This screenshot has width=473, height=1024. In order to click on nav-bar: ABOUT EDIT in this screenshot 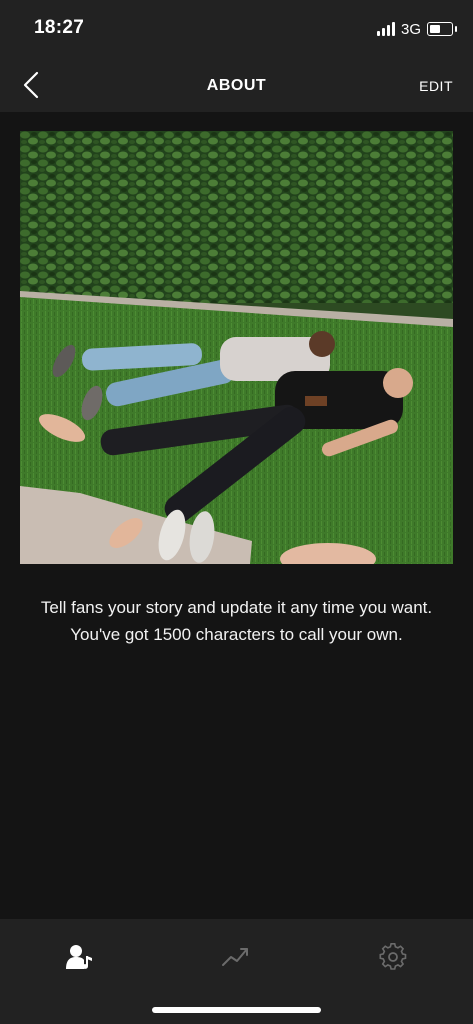, I will do `click(236, 85)`.